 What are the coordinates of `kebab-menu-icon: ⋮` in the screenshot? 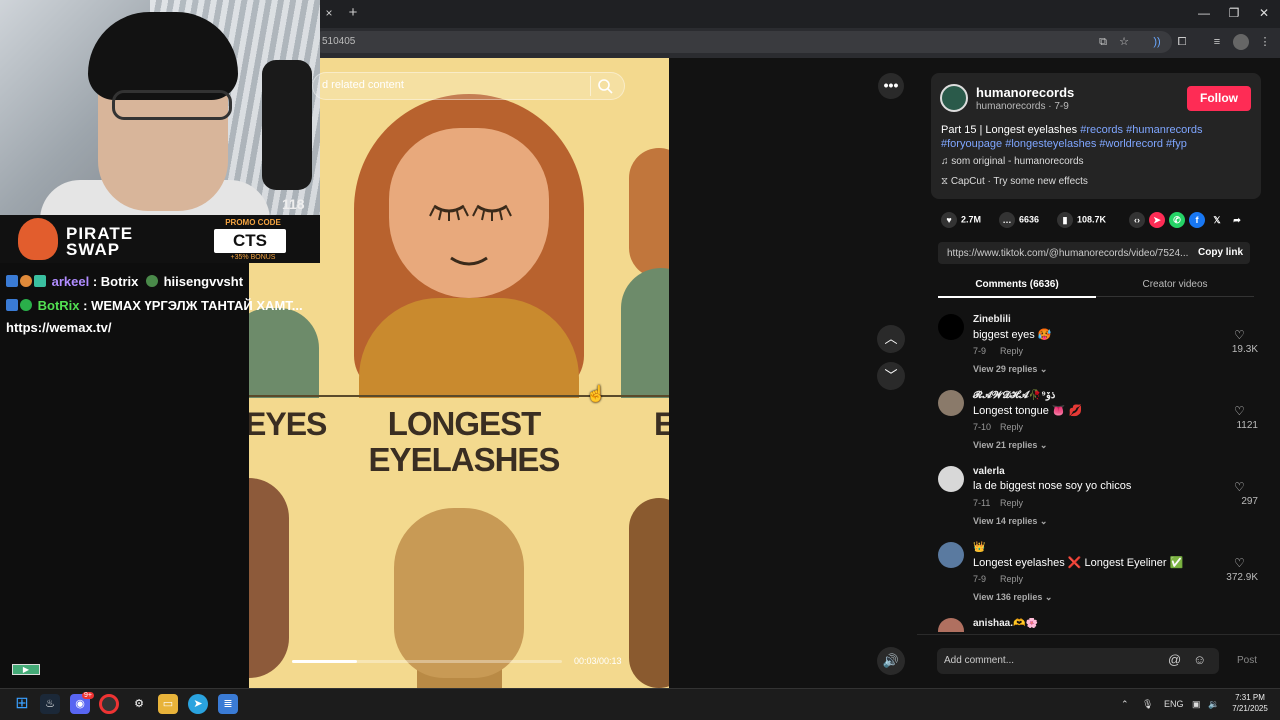 It's located at (1265, 42).